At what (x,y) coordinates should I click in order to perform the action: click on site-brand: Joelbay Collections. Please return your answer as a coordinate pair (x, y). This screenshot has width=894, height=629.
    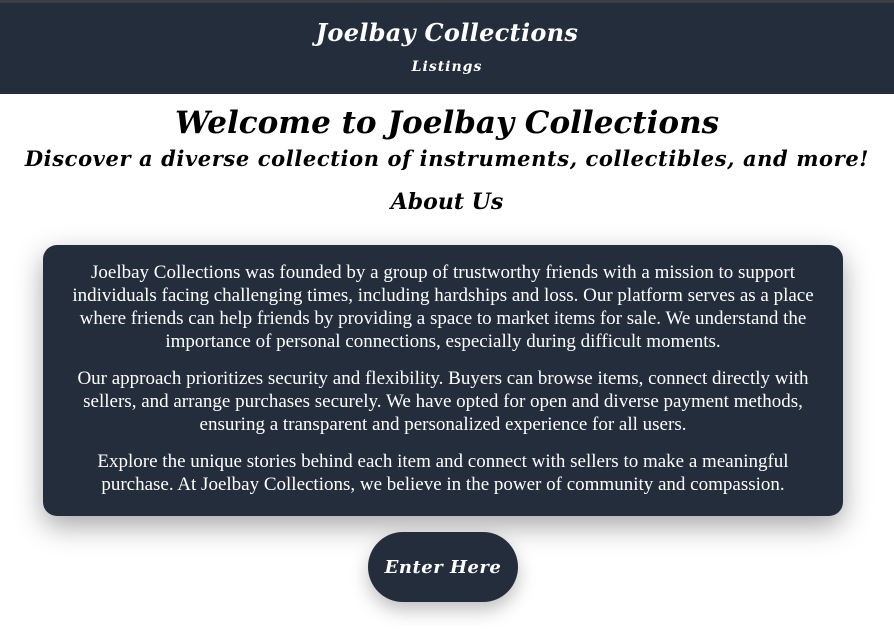
    Looking at the image, I should click on (447, 32).